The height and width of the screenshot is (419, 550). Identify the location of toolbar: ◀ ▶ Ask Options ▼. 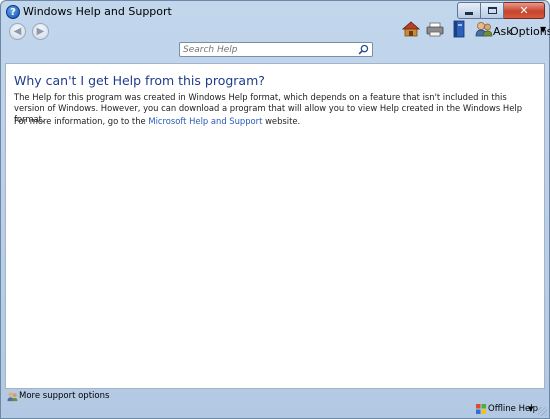
(275, 42).